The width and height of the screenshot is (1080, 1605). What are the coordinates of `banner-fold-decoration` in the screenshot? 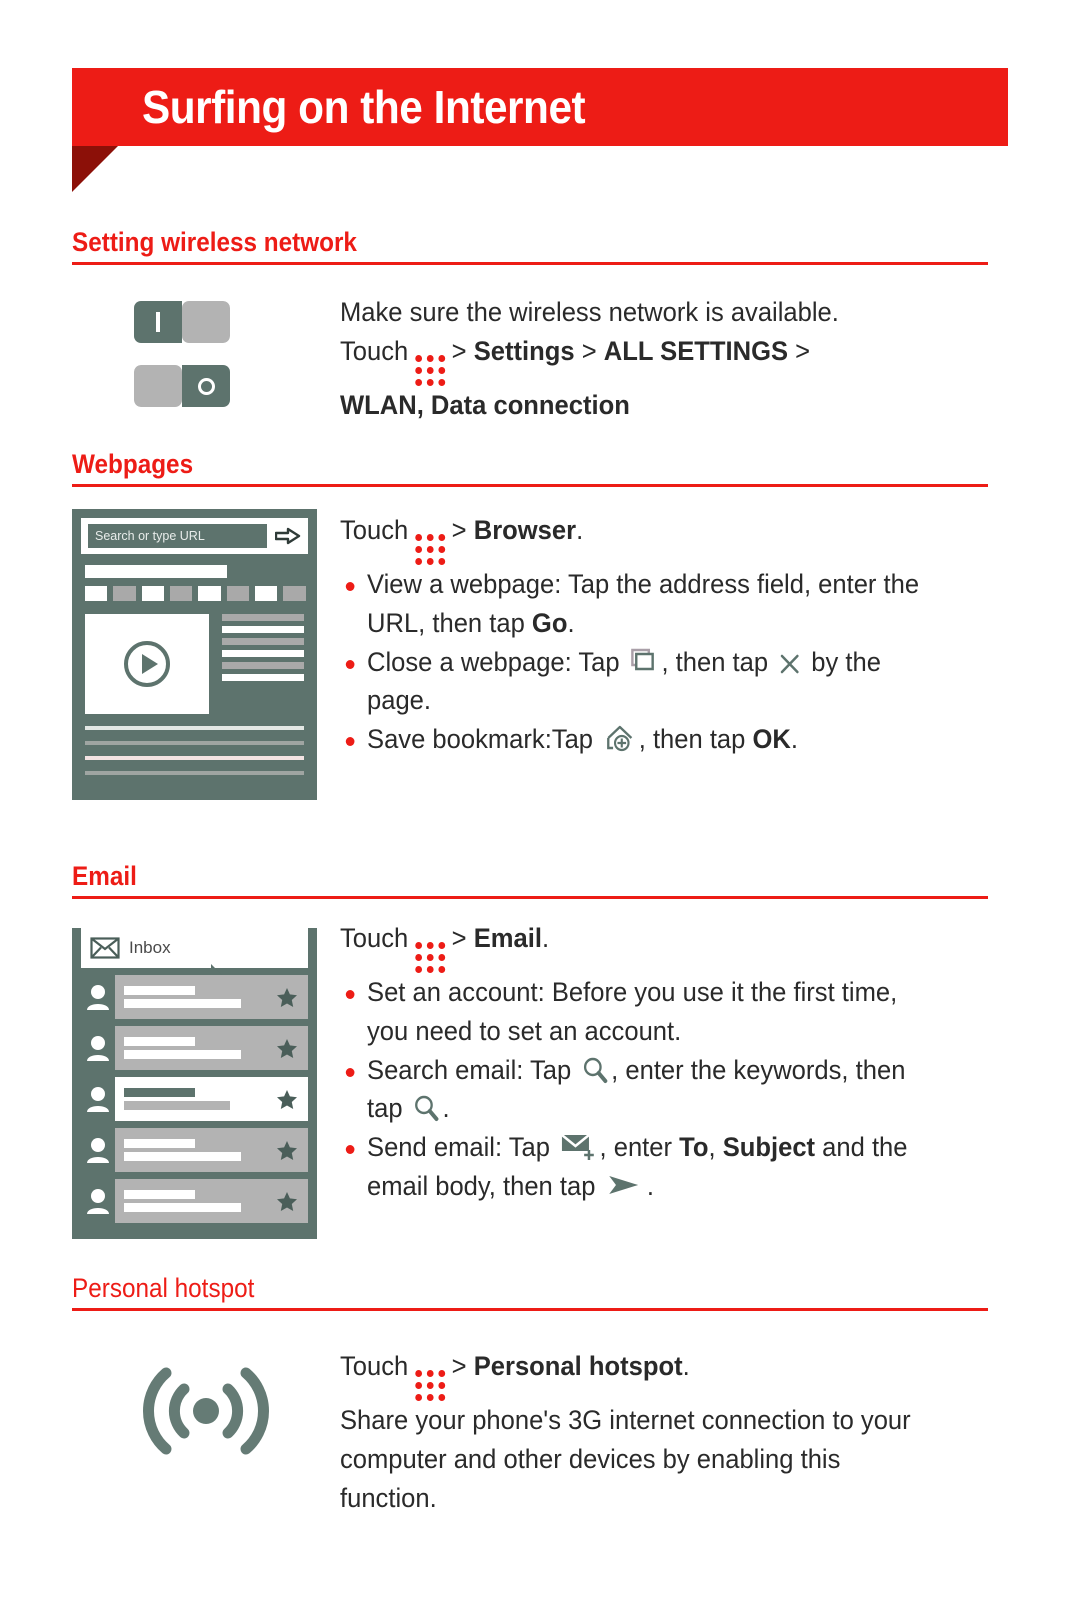 It's located at (95, 169).